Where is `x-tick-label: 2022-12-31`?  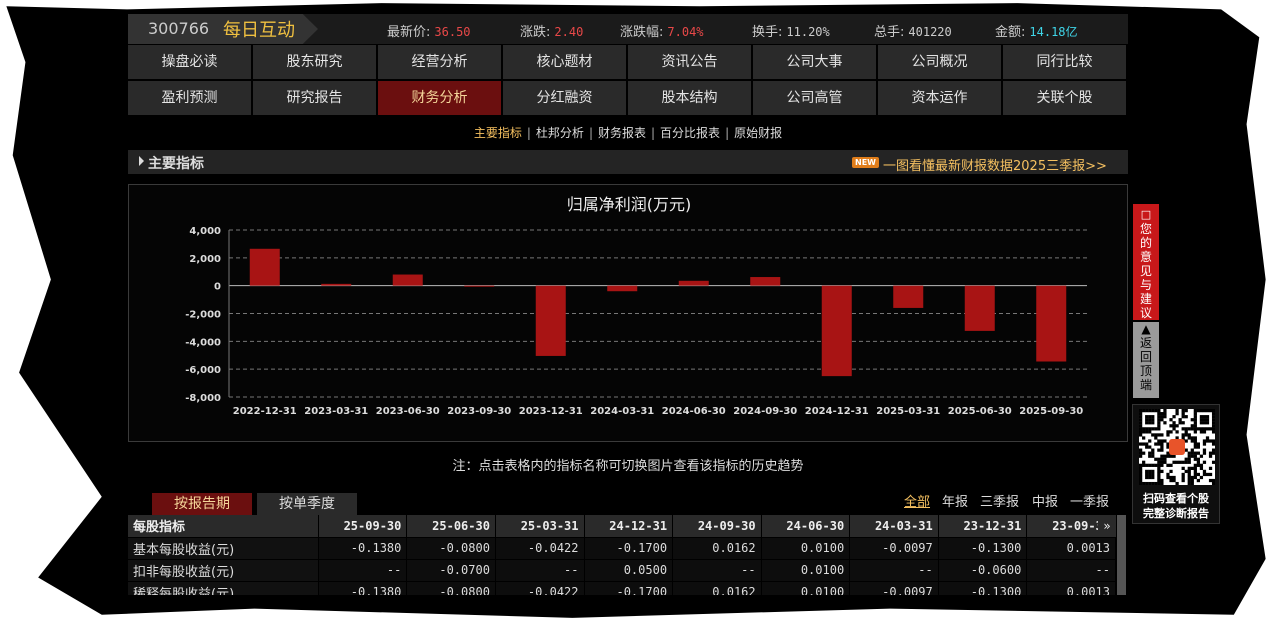
x-tick-label: 2022-12-31 is located at coordinates (265, 411).